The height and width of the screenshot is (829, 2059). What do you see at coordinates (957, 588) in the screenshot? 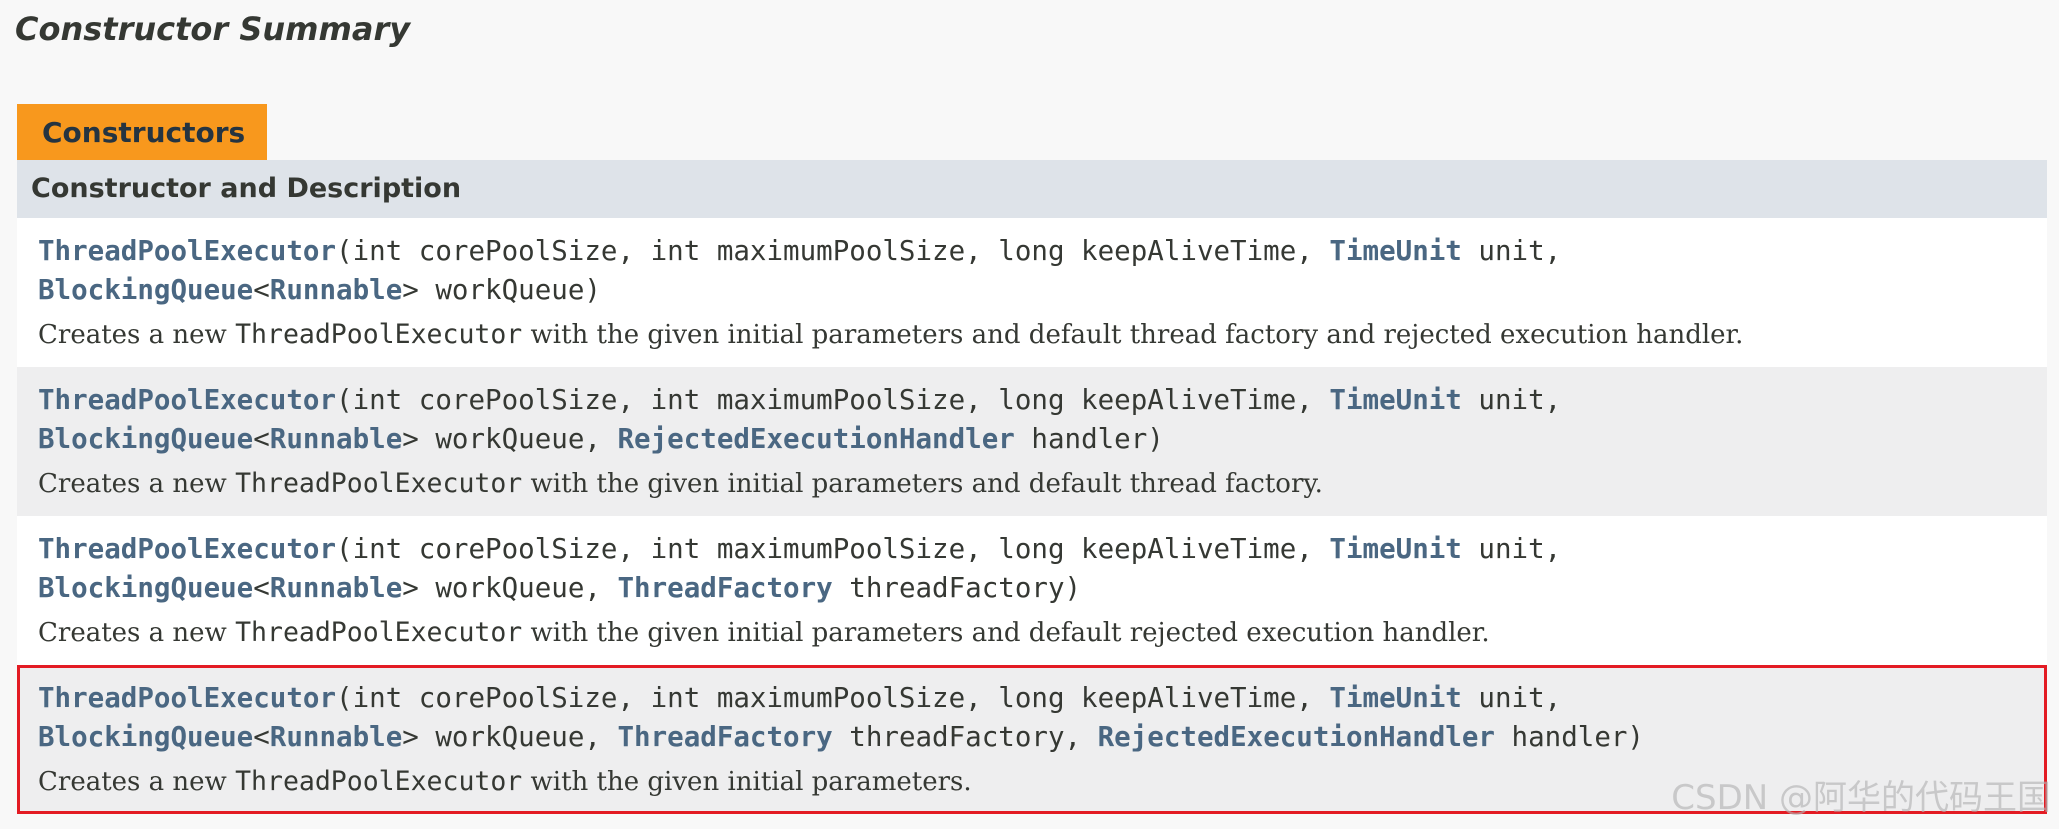
I see `signature-params: threadFactory)` at bounding box center [957, 588].